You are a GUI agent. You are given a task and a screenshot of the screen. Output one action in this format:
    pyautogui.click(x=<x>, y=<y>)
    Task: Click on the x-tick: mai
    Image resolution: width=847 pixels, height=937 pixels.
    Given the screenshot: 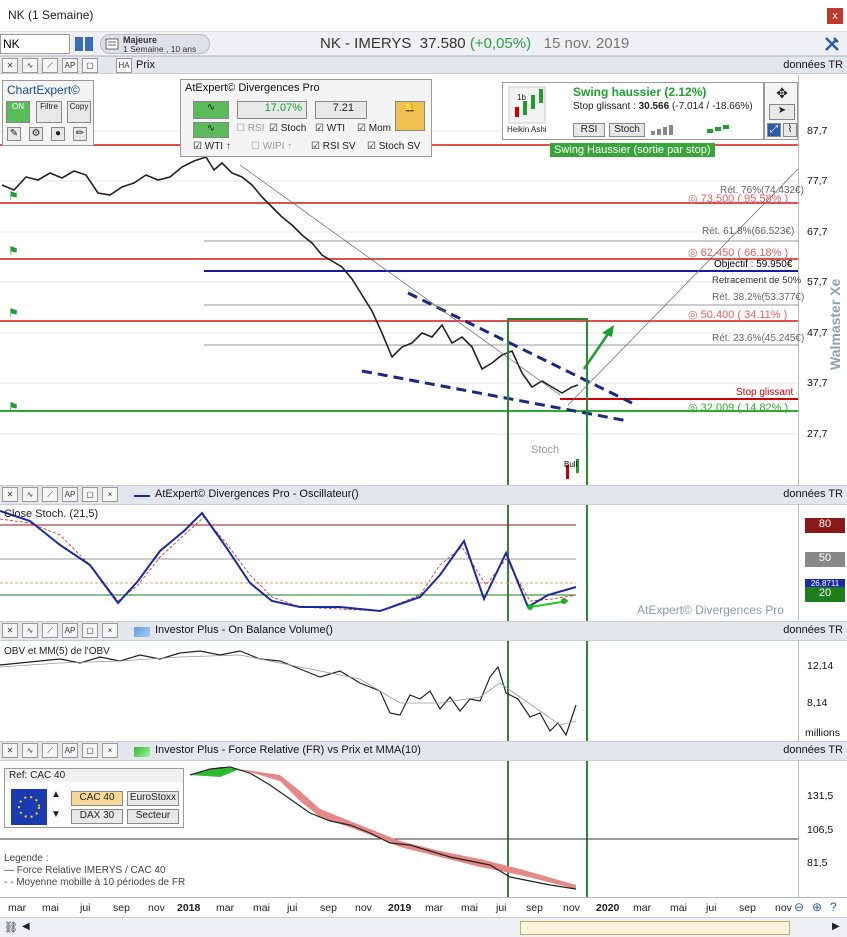 What is the action you would take?
    pyautogui.click(x=50, y=908)
    